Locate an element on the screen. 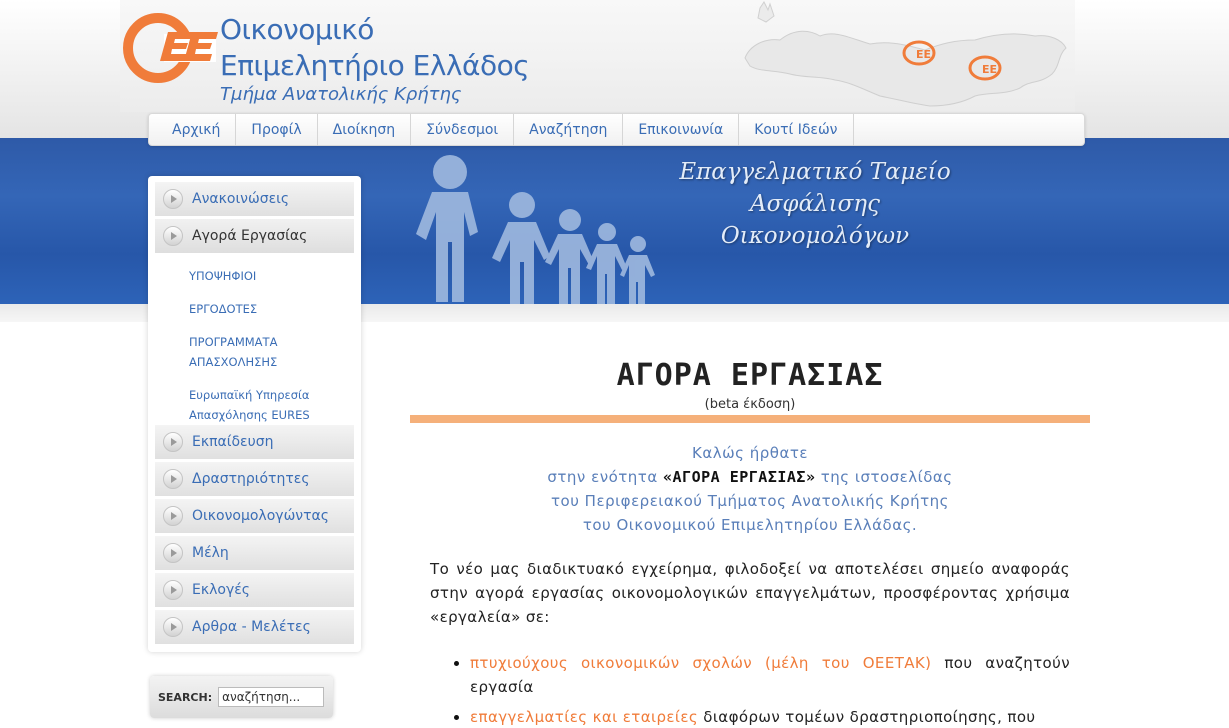  sidebar-item-label: Ανακοινώσεις is located at coordinates (241, 199).